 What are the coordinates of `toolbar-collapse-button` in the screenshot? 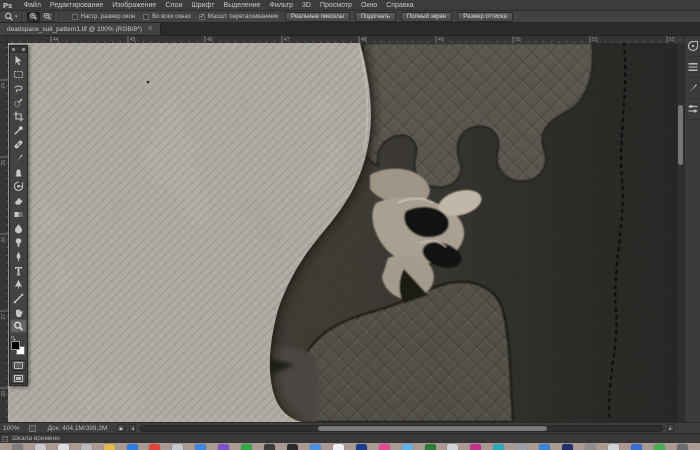 It's located at (18, 49).